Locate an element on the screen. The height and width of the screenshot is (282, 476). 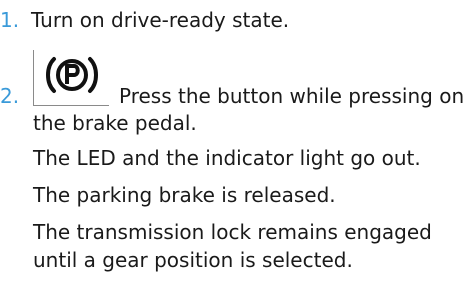
parking-brake-button-icon is located at coordinates (71, 78).